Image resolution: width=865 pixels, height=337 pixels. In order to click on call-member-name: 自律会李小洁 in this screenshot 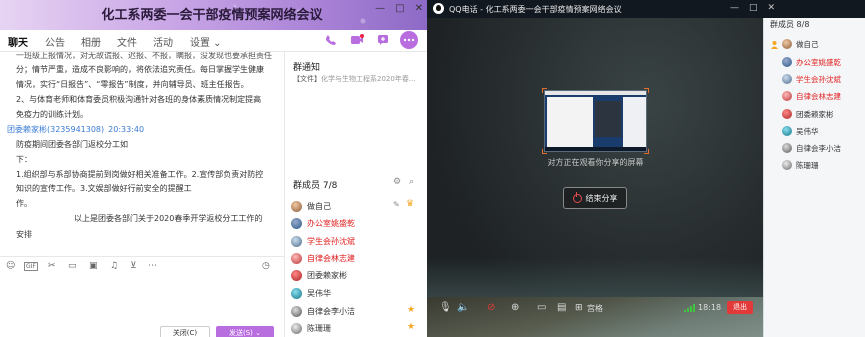, I will do `click(818, 148)`.